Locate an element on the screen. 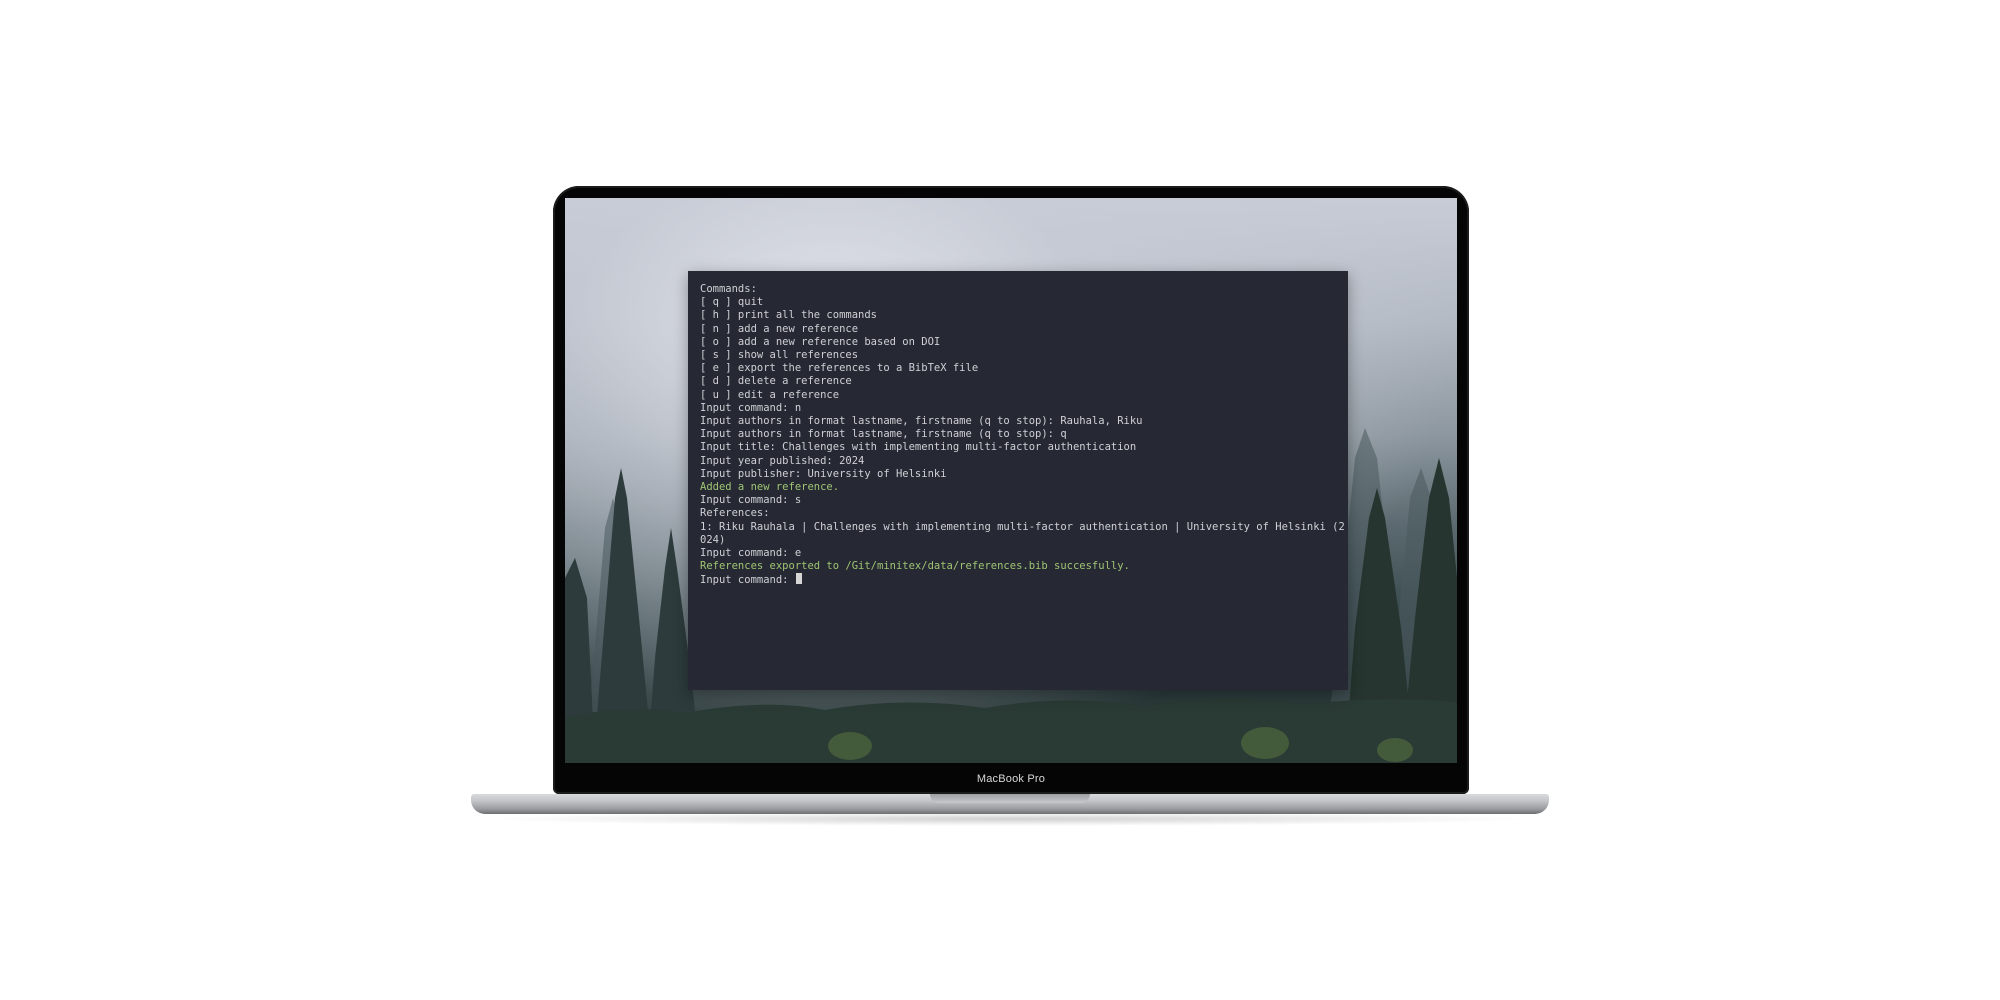 Image resolution: width=2000 pixels, height=1000 pixels. terminal-prompt-line: Input command: is located at coordinates (1018, 580).